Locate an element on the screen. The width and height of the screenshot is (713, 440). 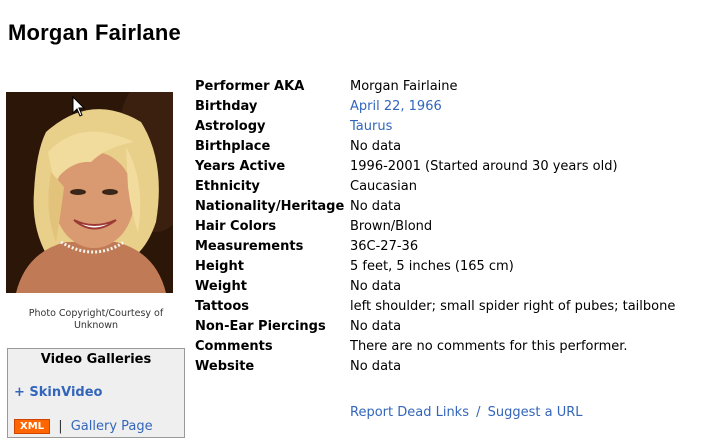
table-row: Hair Colors Brown/Blond is located at coordinates (435, 226).